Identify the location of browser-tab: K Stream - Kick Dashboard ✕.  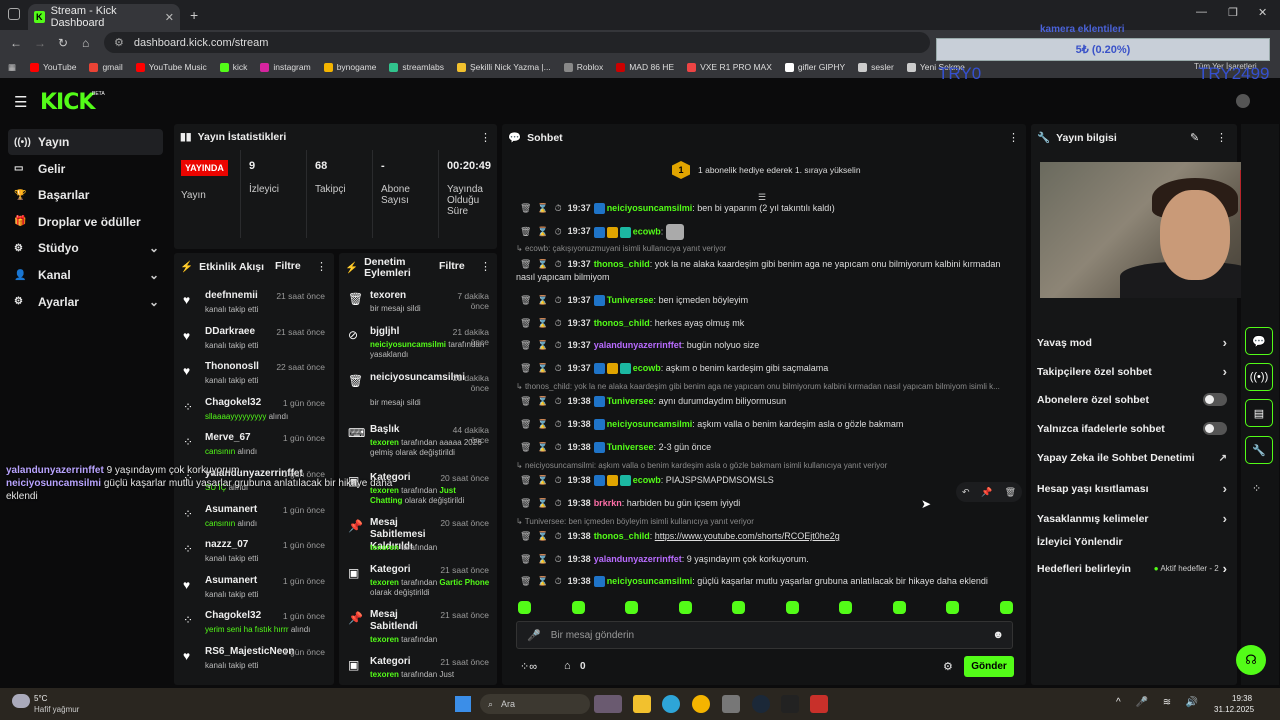
(104, 17).